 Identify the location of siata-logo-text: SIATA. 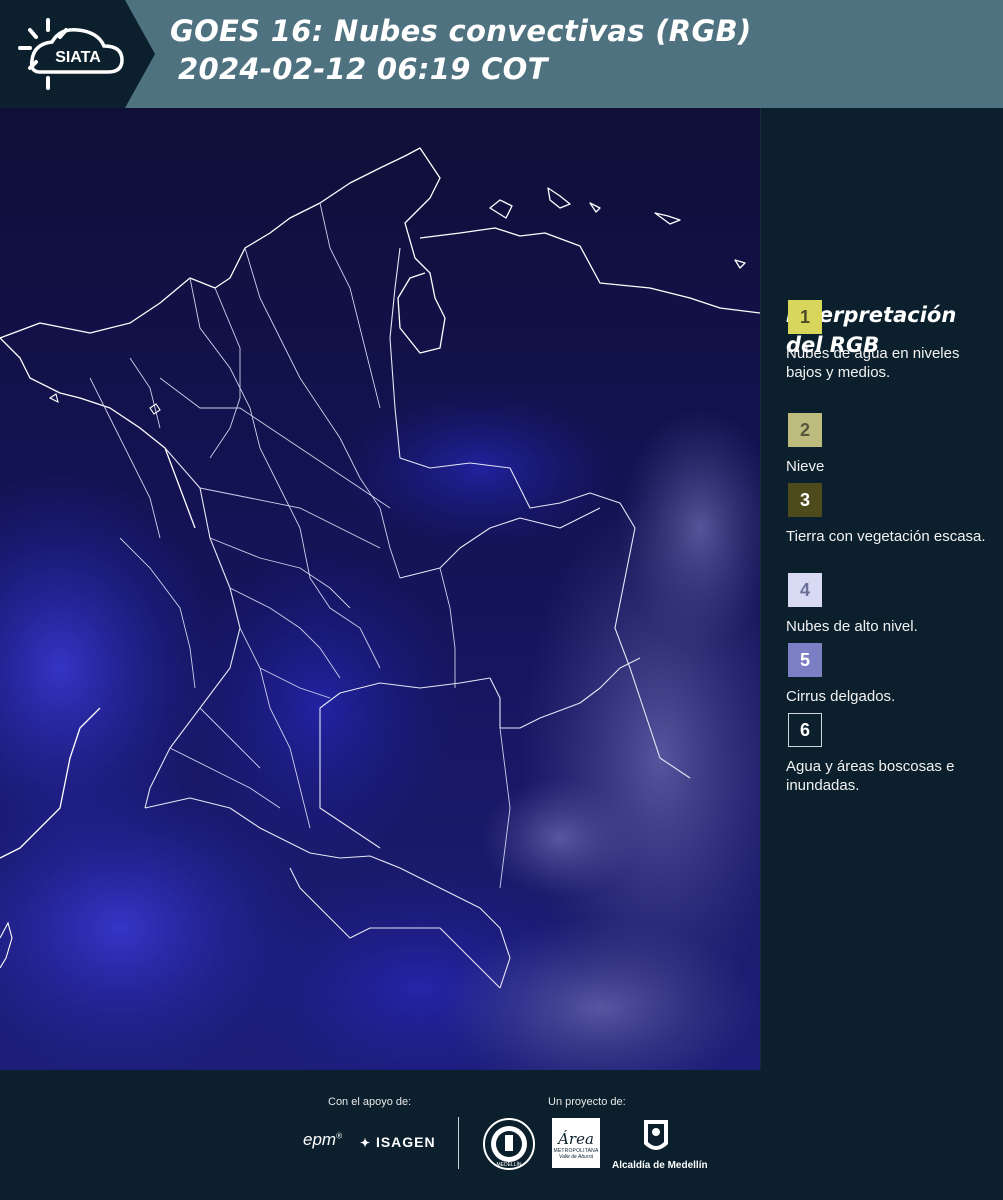
(78, 57).